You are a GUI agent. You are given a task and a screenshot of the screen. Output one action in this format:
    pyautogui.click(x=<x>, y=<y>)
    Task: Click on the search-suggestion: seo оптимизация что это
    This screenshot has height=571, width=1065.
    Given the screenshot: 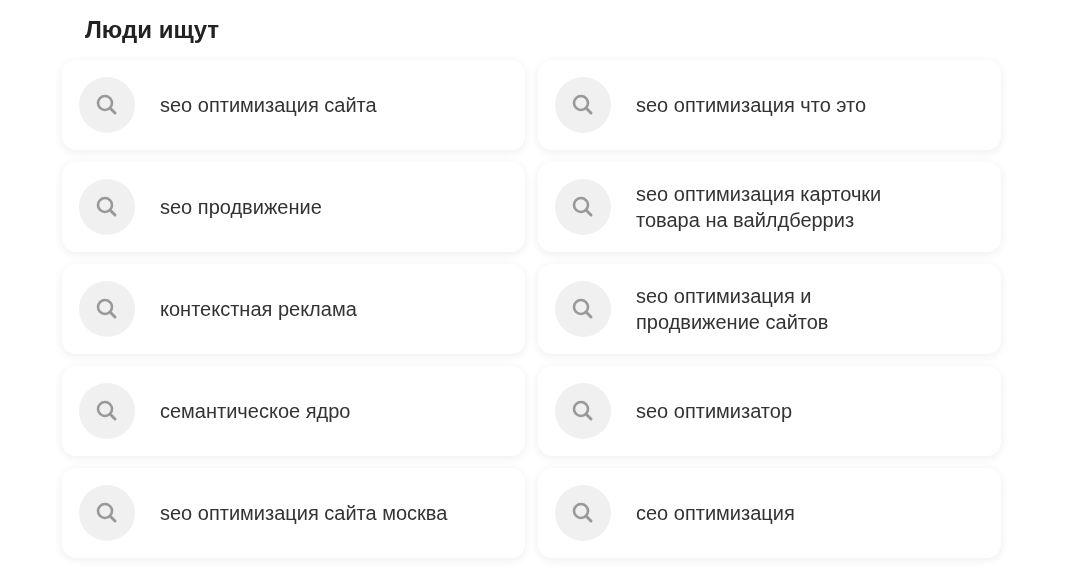 What is the action you would take?
    pyautogui.click(x=769, y=105)
    